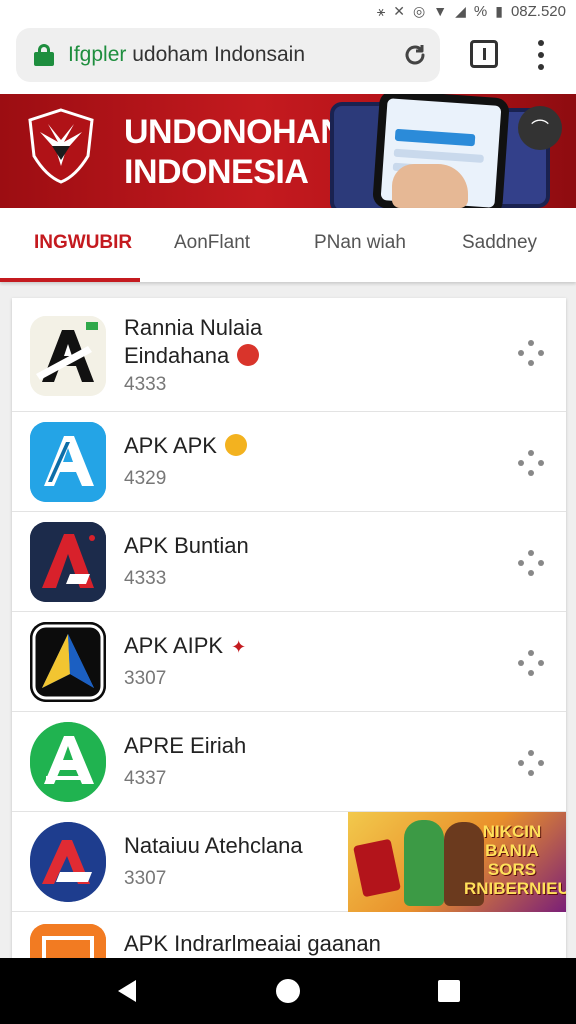  What do you see at coordinates (170, 445) in the screenshot?
I see `app-name-text: APK APK` at bounding box center [170, 445].